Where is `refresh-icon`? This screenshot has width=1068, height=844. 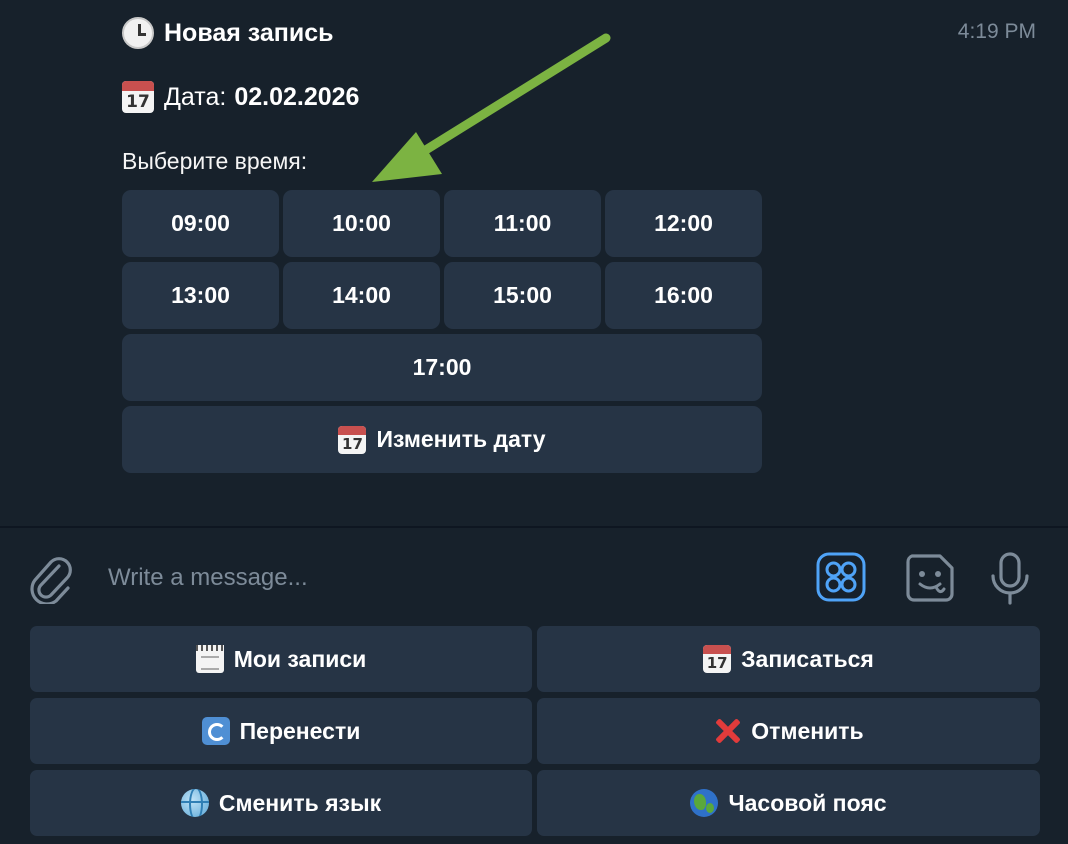 refresh-icon is located at coordinates (215, 731).